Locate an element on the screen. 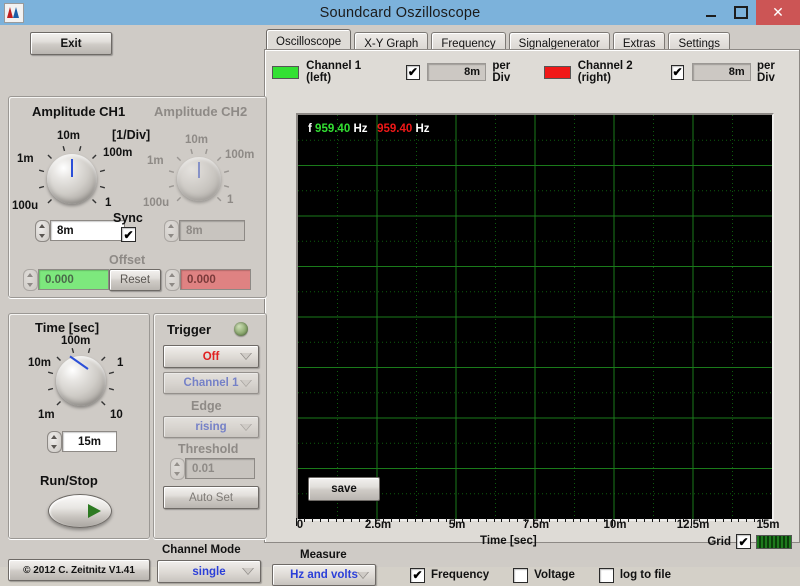  voltage-checkbox is located at coordinates (521, 575).